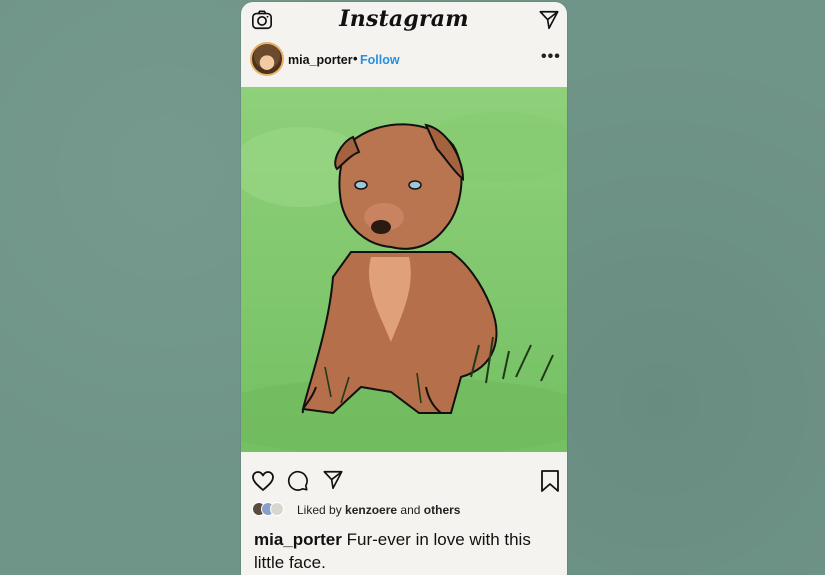 The image size is (825, 575). I want to click on caption-username: mia_porter, so click(298, 539).